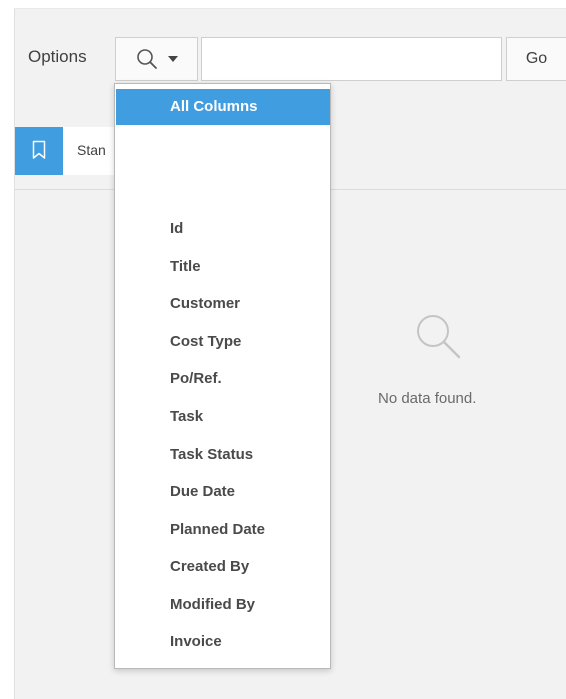 Image resolution: width=566 pixels, height=699 pixels. What do you see at coordinates (222, 642) in the screenshot?
I see `menu-item-invoice: Invoice` at bounding box center [222, 642].